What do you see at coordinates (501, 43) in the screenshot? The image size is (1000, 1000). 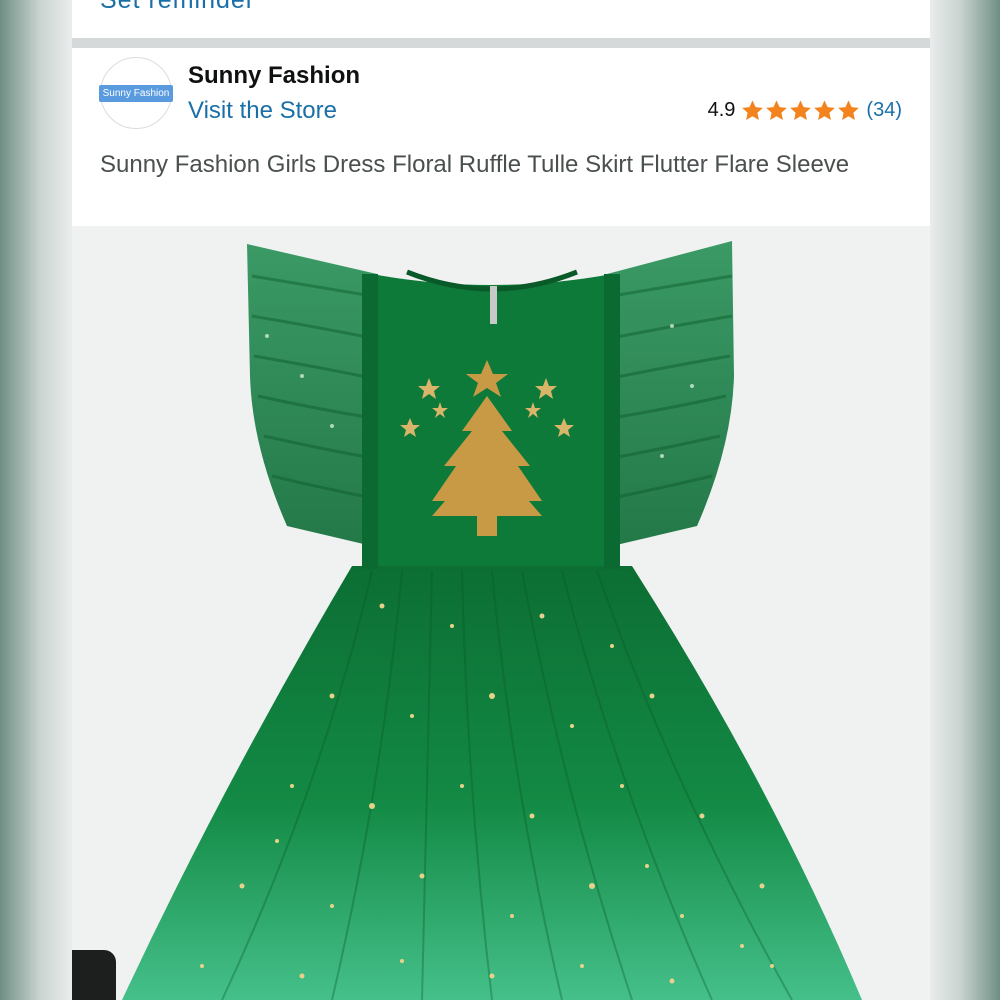 I see `section-divider` at bounding box center [501, 43].